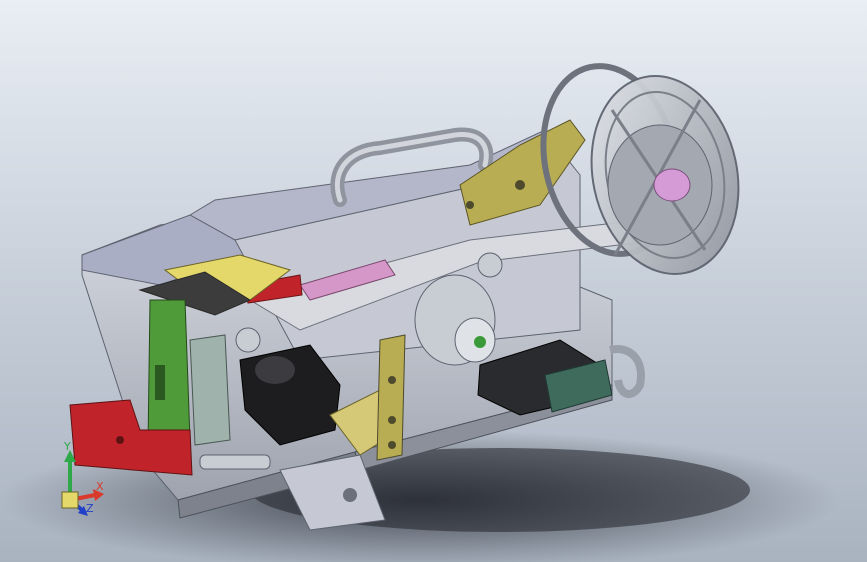 Image resolution: width=867 pixels, height=562 pixels. Describe the element at coordinates (248, 340) in the screenshot. I see `idle-roller` at that location.